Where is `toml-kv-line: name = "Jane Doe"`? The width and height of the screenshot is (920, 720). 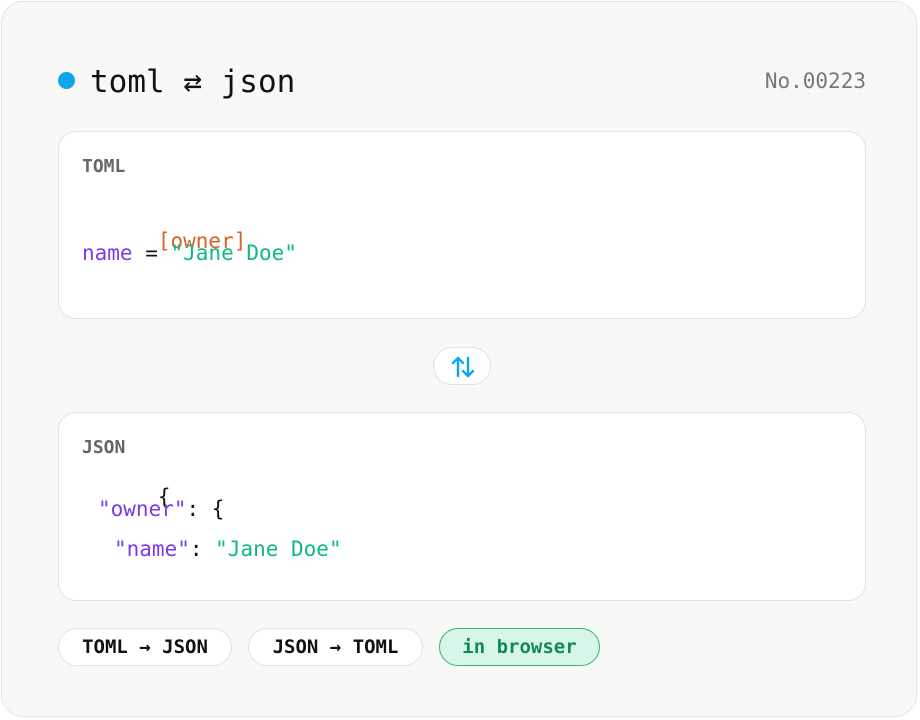 toml-kv-line: name = "Jane Doe" is located at coordinates (189, 253).